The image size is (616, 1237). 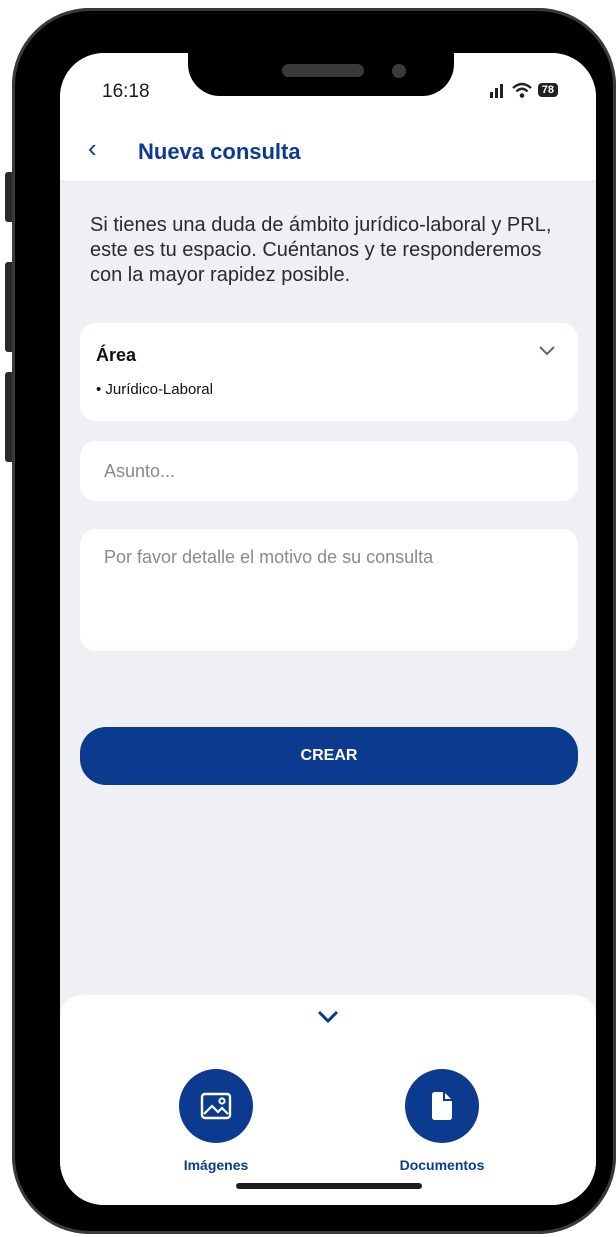 What do you see at coordinates (328, 1100) in the screenshot?
I see `attachments-sheet: Imágenes Documentos` at bounding box center [328, 1100].